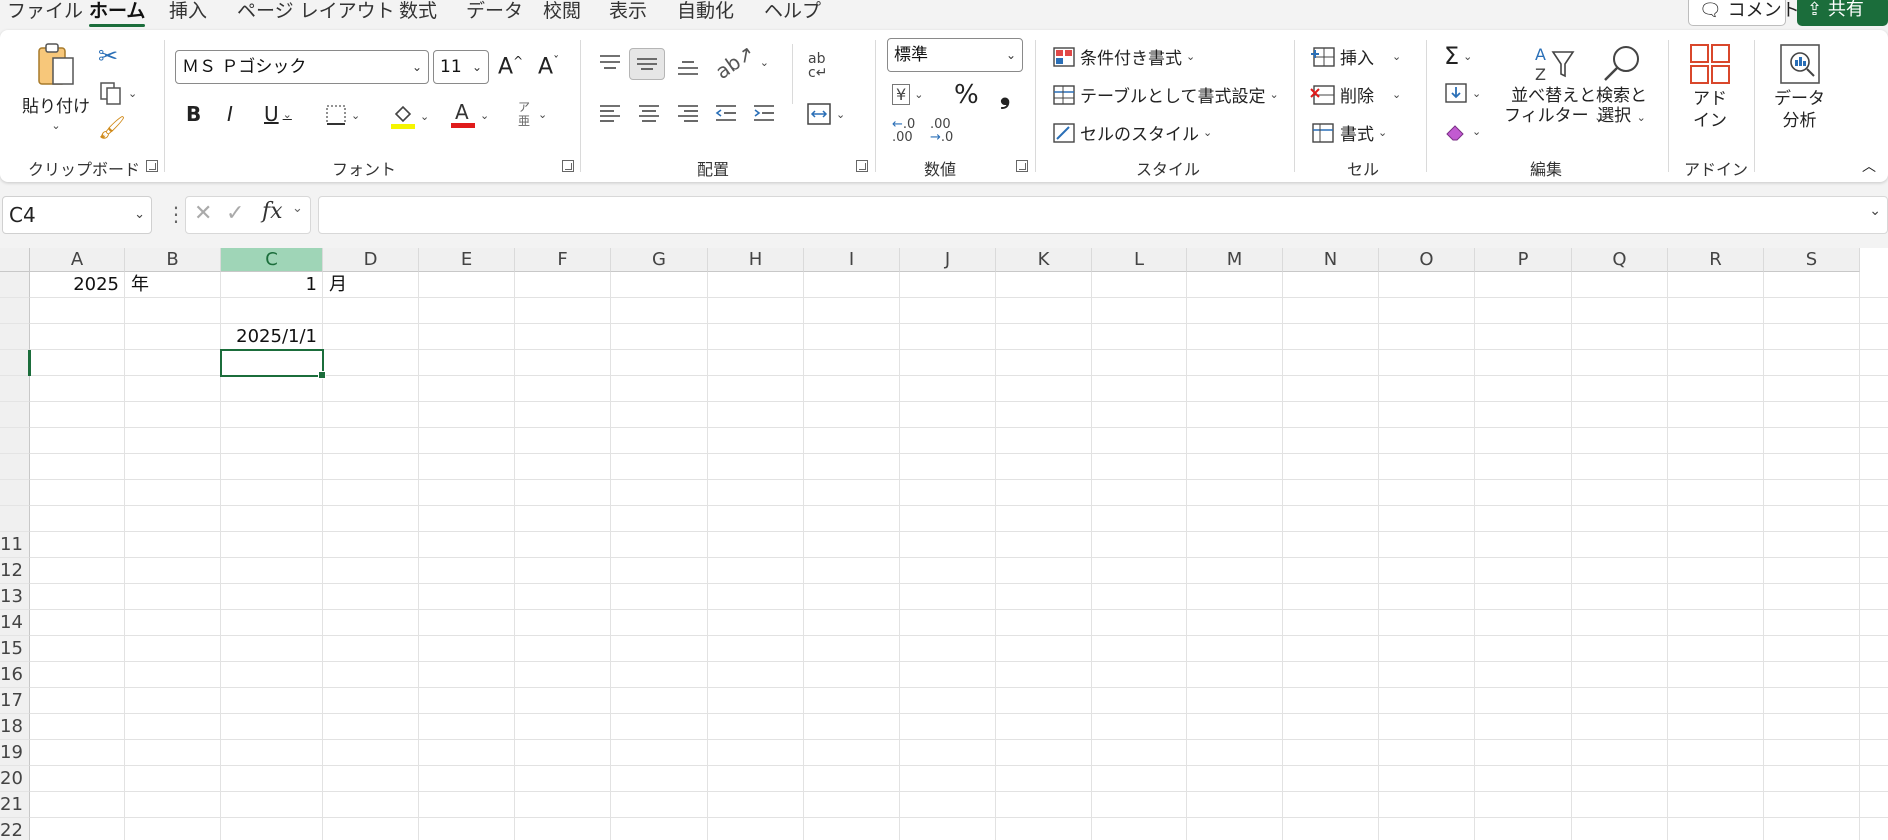 The height and width of the screenshot is (840, 1888). Describe the element at coordinates (272, 211) in the screenshot. I see `insert-function-button: fx` at that location.